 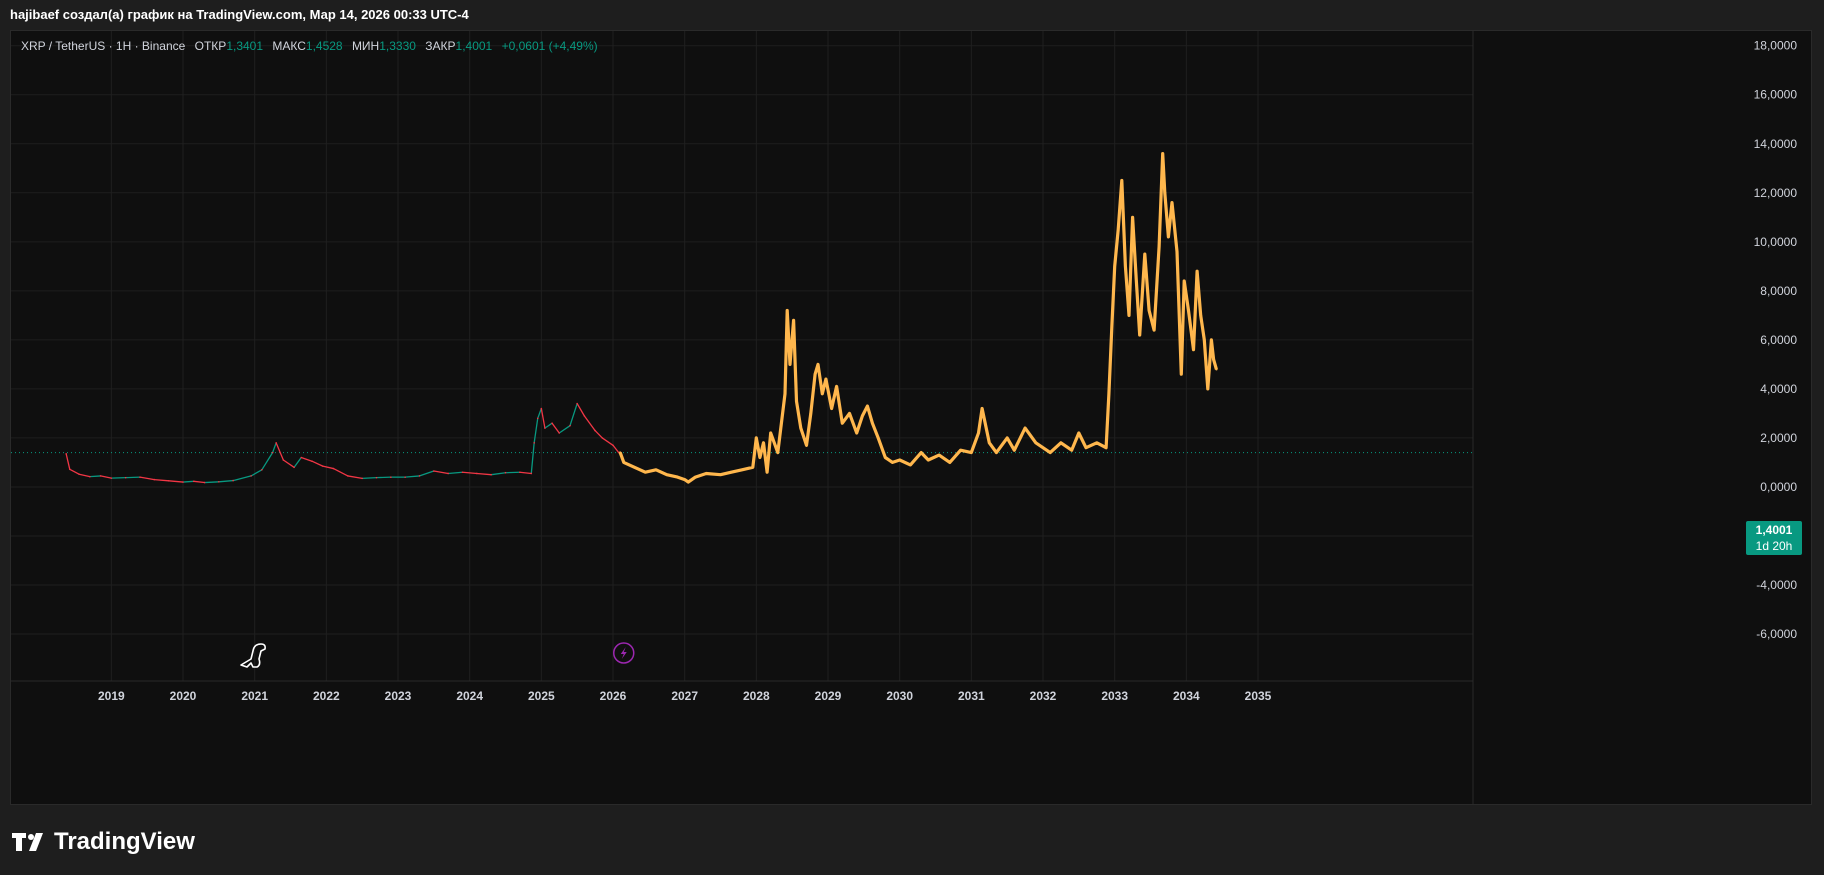 I want to click on current-price-label: 1,4001, so click(x=1774, y=530).